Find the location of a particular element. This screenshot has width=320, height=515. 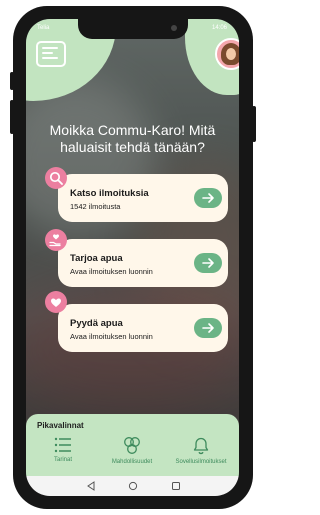

card-browse-listings: Katso ilmoituksia 1542 ilmoitusta is located at coordinates (143, 198).